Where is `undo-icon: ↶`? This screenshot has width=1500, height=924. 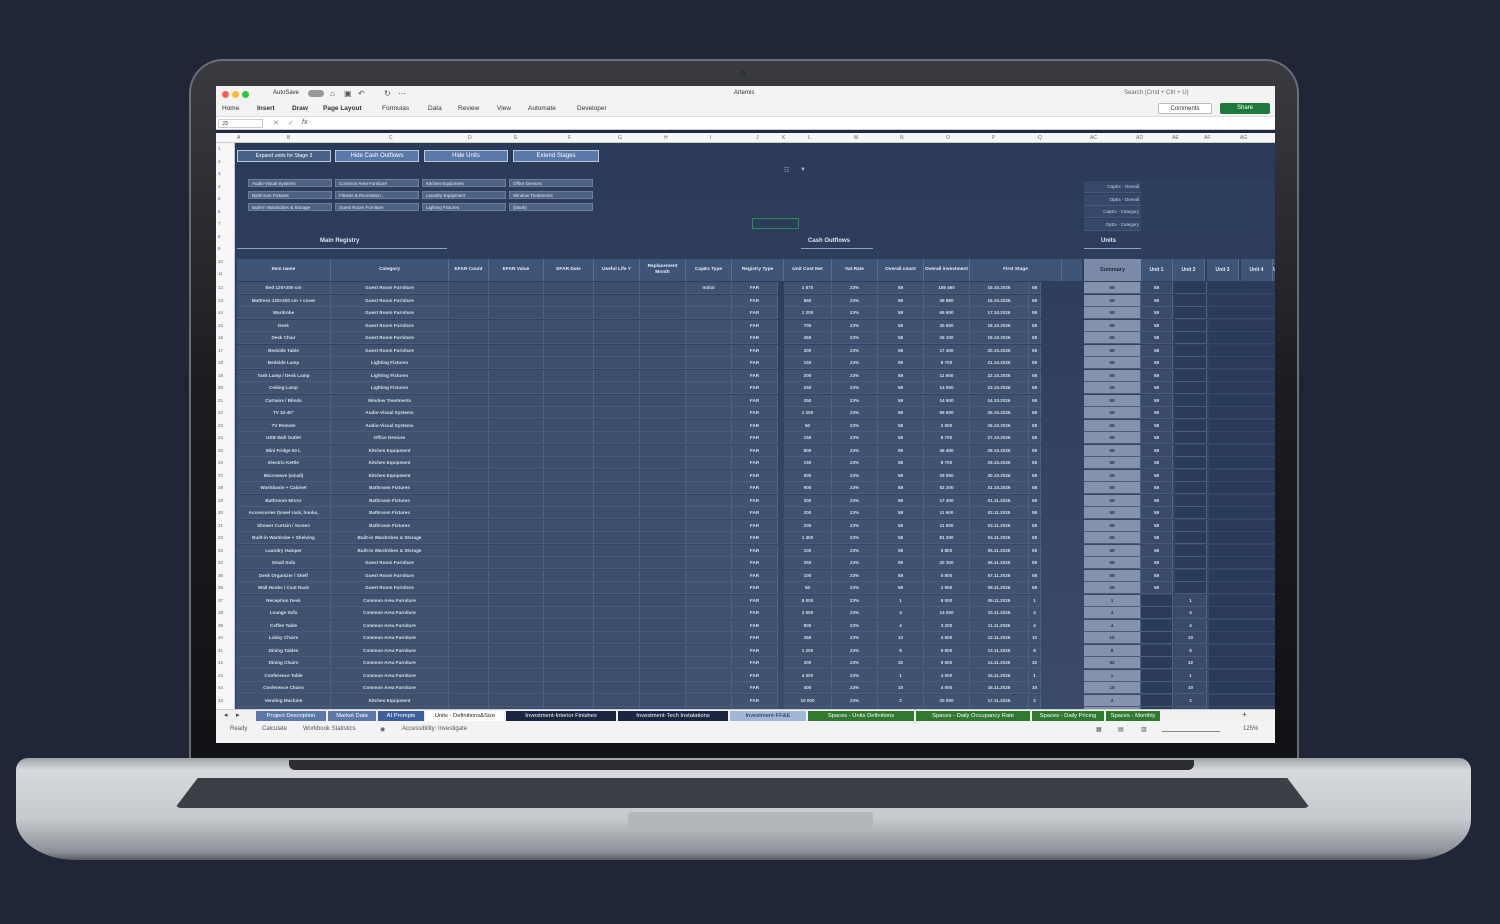 undo-icon: ↶ is located at coordinates (361, 93).